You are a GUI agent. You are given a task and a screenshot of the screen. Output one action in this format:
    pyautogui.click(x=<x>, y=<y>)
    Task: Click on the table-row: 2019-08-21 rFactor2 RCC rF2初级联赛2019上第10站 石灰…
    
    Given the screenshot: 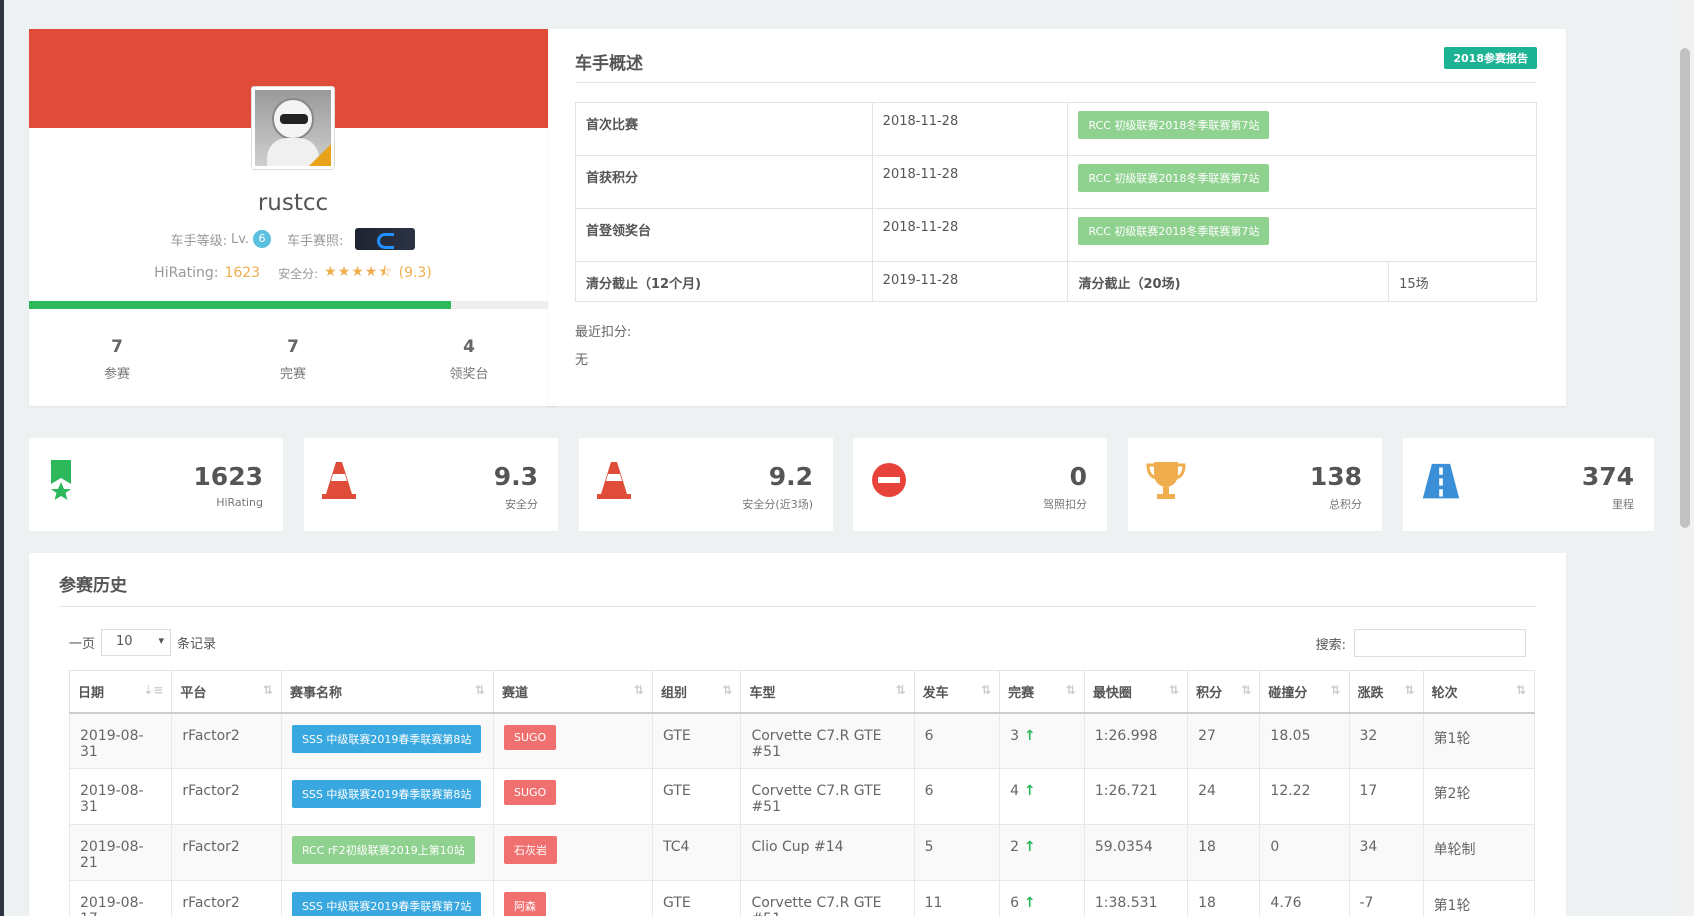 What is the action you would take?
    pyautogui.click(x=802, y=852)
    